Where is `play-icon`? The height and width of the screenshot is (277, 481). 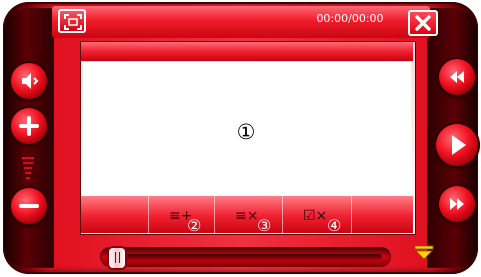
play-icon is located at coordinates (459, 145).